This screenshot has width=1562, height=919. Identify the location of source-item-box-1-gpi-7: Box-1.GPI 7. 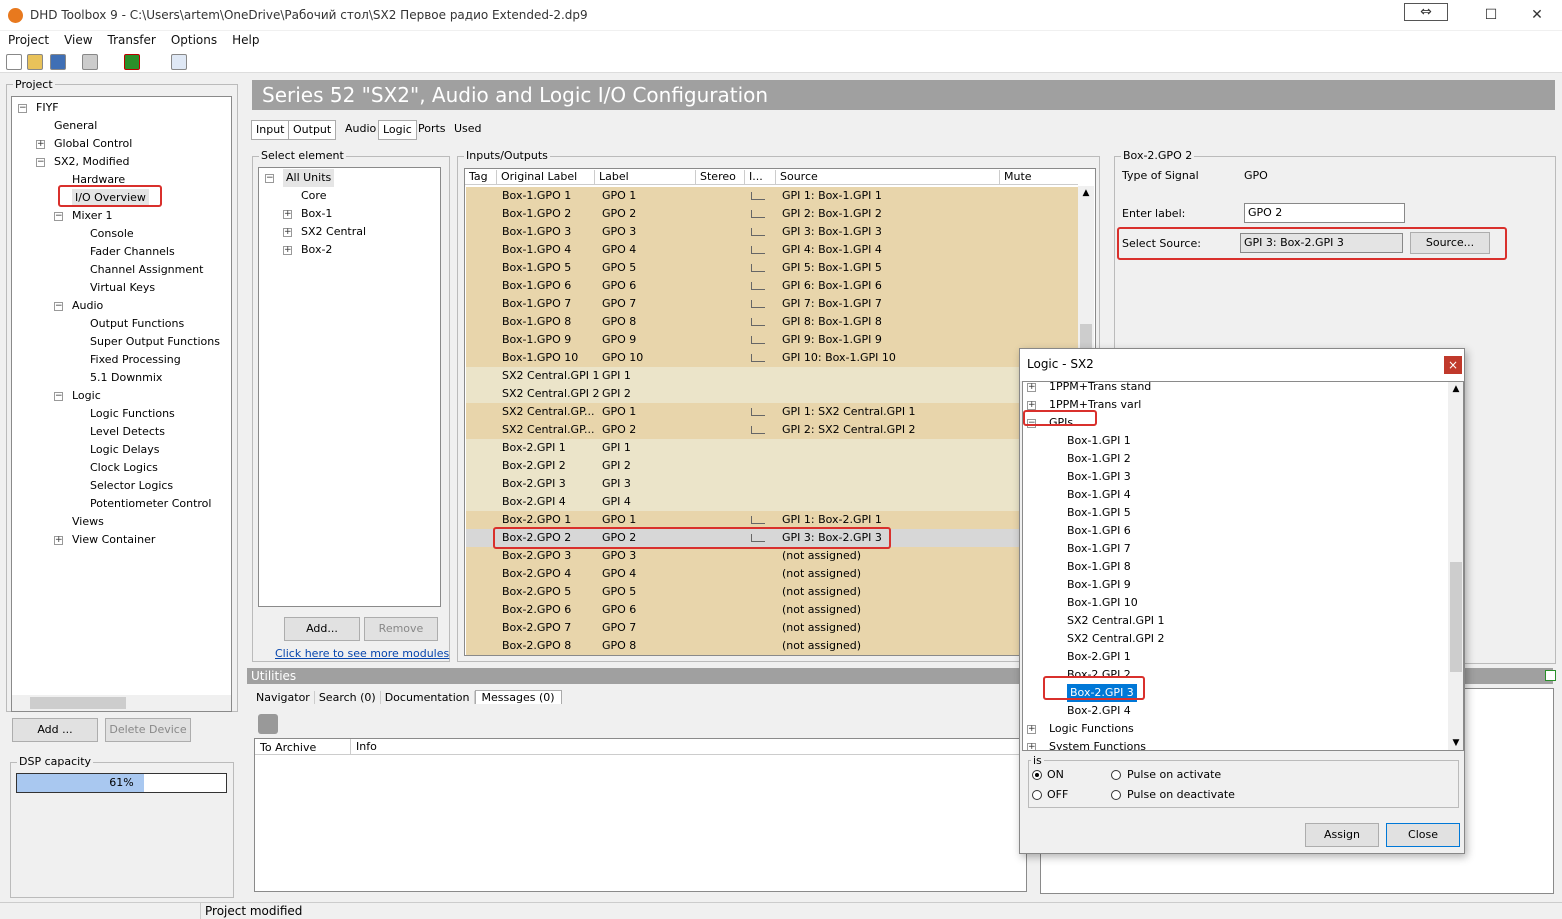
(1099, 549).